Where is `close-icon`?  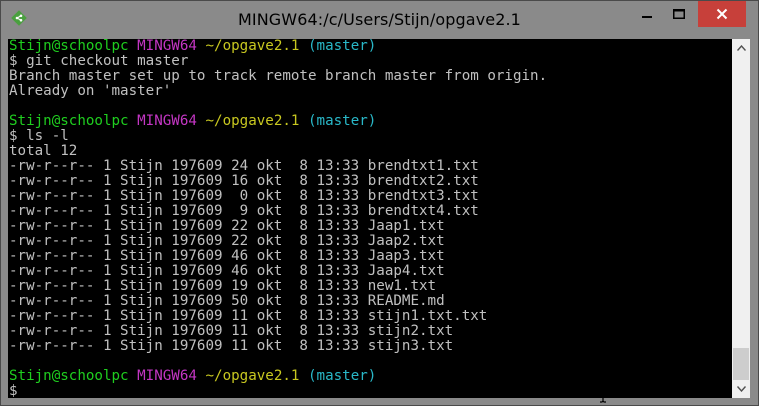
close-icon is located at coordinates (722, 14).